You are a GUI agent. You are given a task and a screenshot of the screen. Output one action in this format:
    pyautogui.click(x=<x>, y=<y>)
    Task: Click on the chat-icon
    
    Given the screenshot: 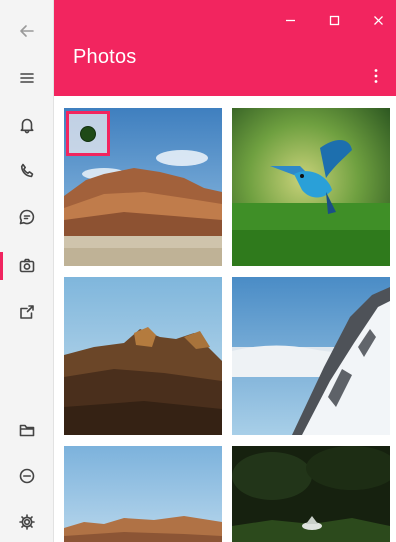 What is the action you would take?
    pyautogui.click(x=27, y=217)
    